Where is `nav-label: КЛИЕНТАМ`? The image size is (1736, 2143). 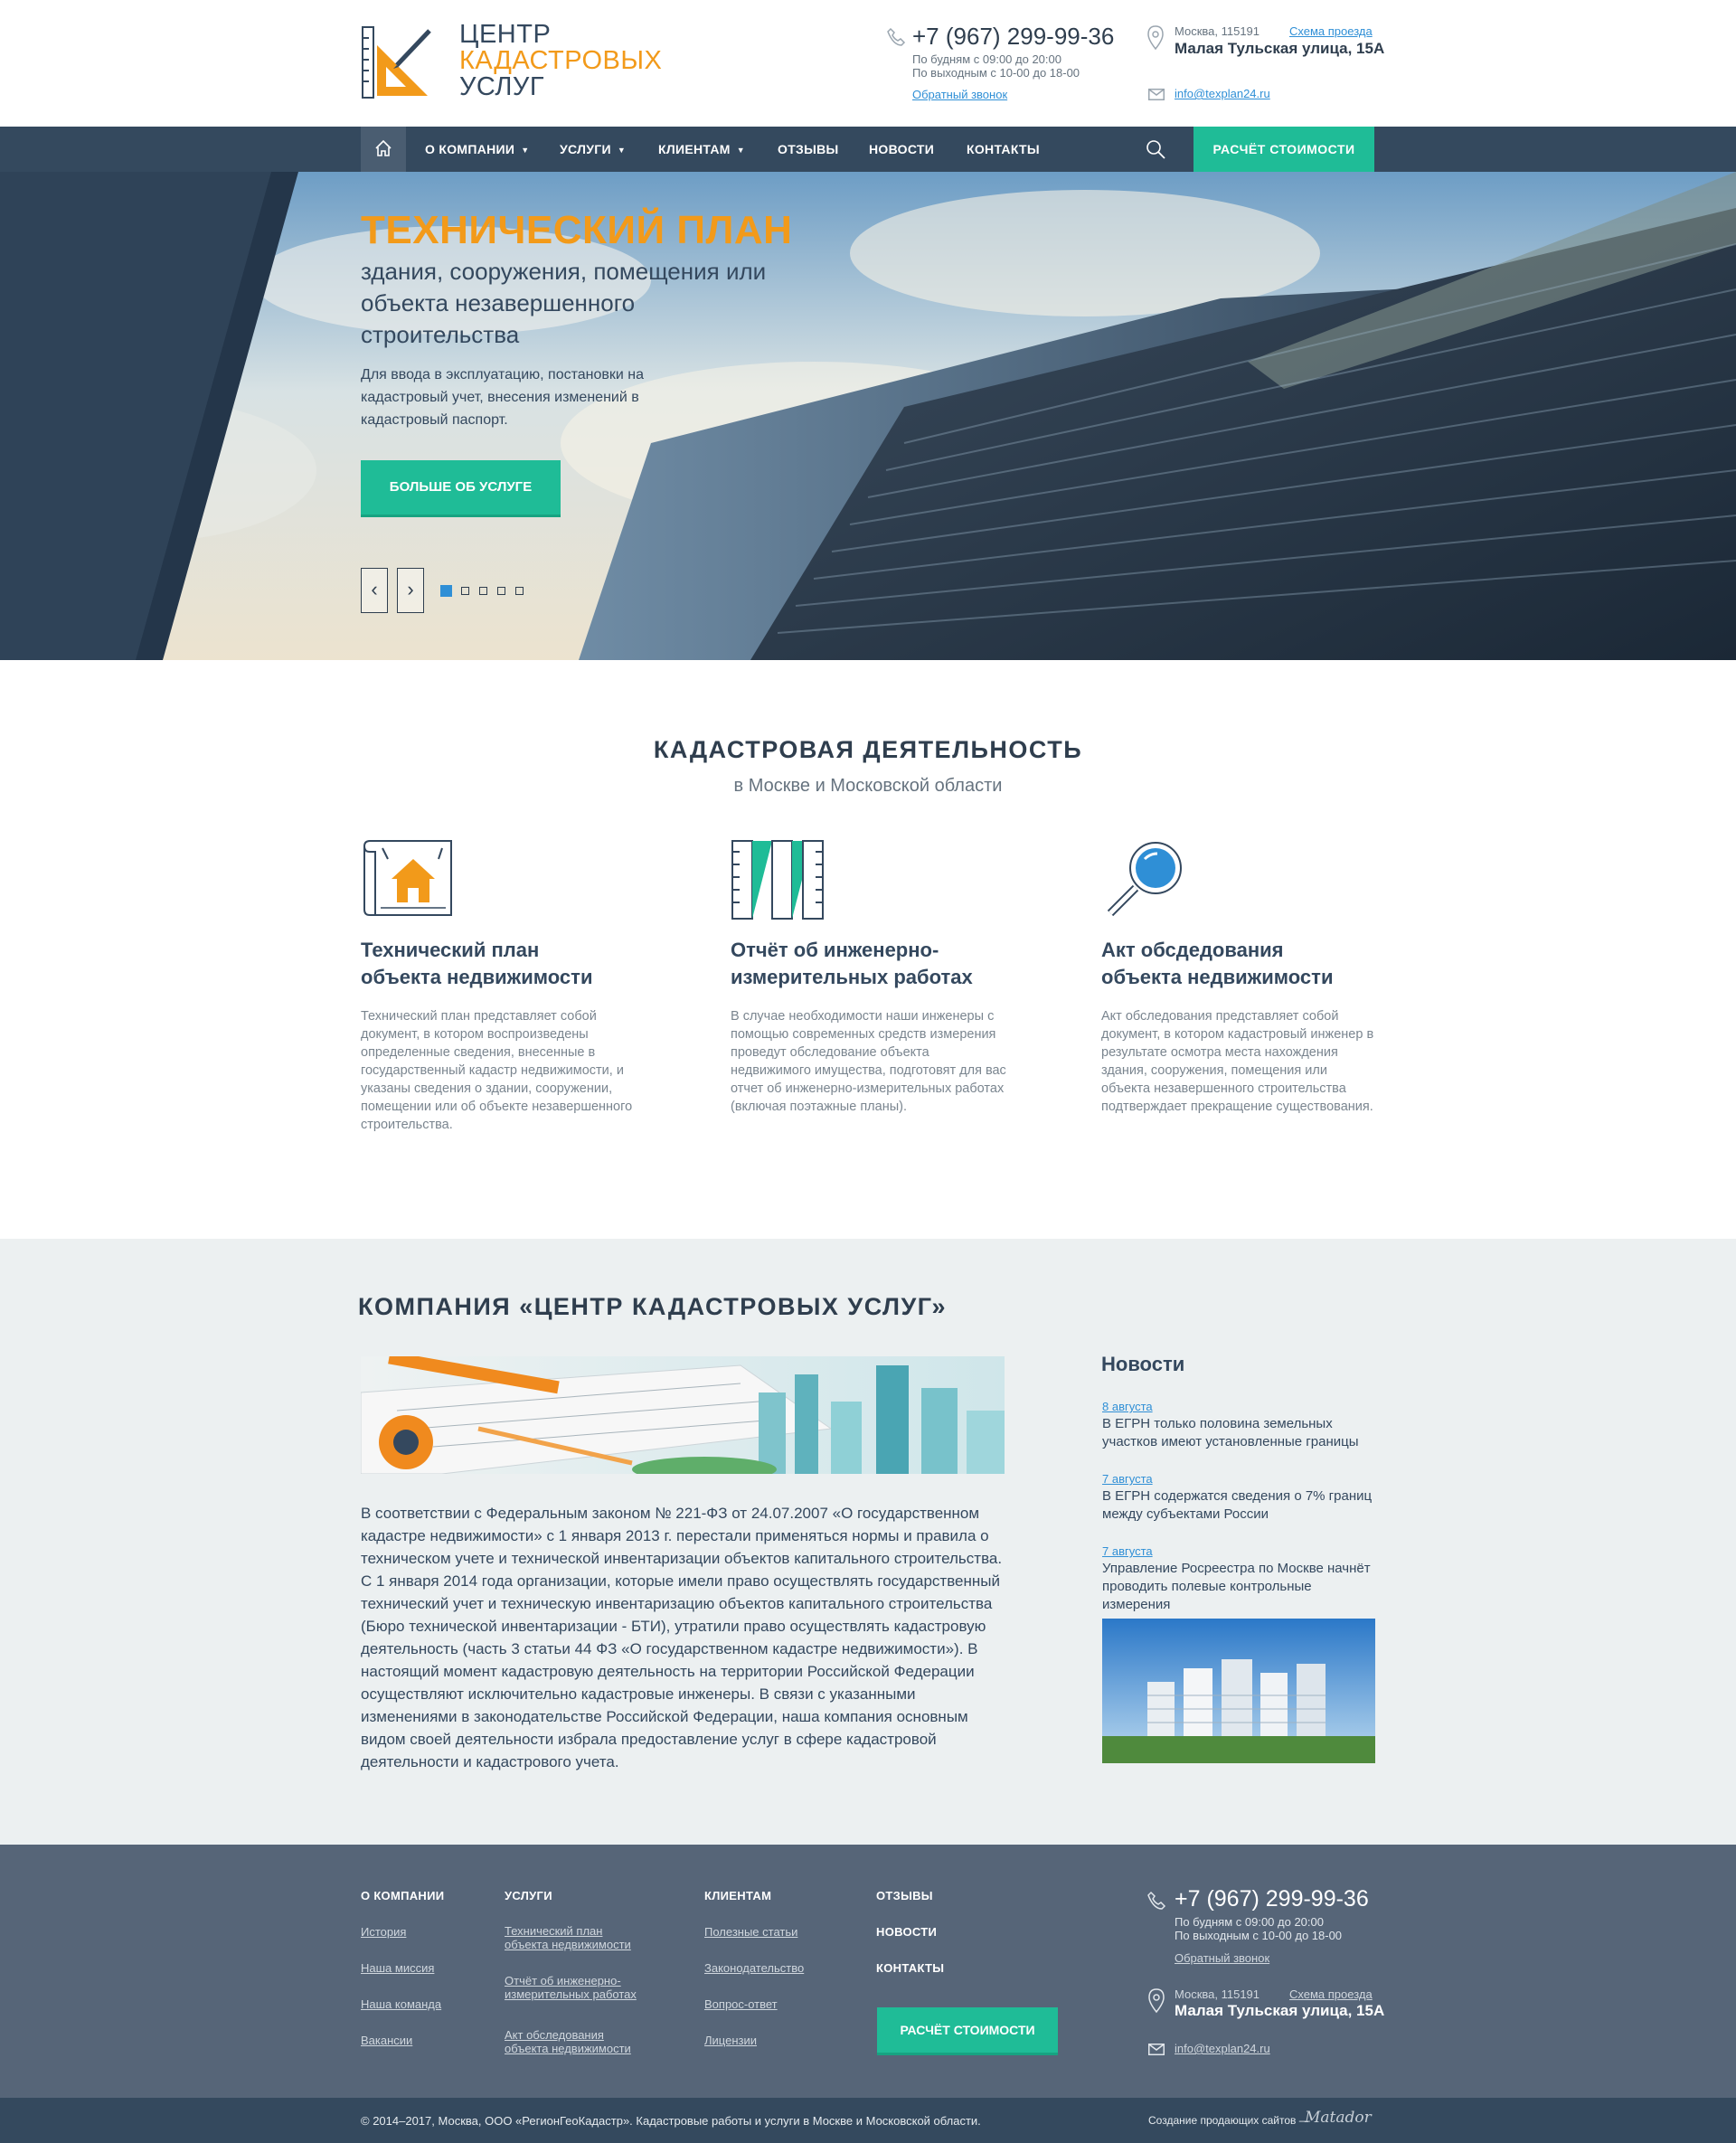
nav-label: КЛИЕНТАМ is located at coordinates (695, 149).